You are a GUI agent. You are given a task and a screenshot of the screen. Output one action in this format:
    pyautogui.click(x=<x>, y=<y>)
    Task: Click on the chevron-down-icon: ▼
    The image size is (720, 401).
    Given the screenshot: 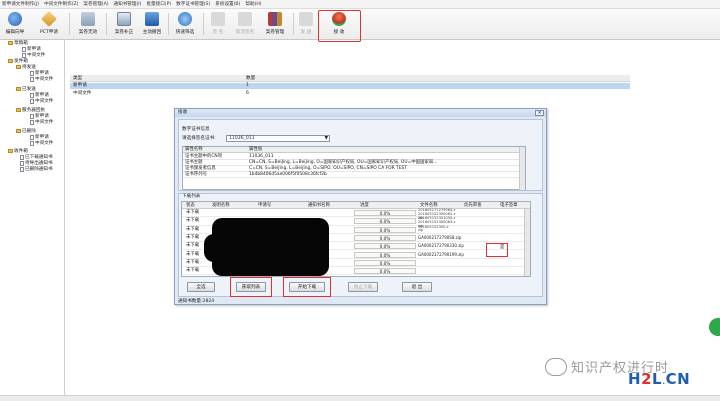 What is the action you would take?
    pyautogui.click(x=326, y=138)
    